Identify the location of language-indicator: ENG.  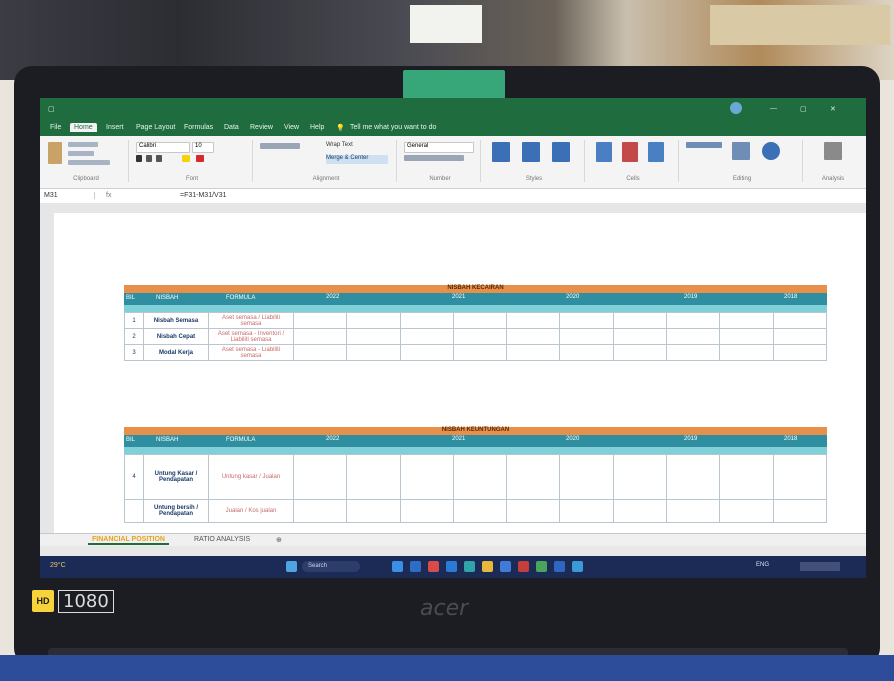
(762, 565).